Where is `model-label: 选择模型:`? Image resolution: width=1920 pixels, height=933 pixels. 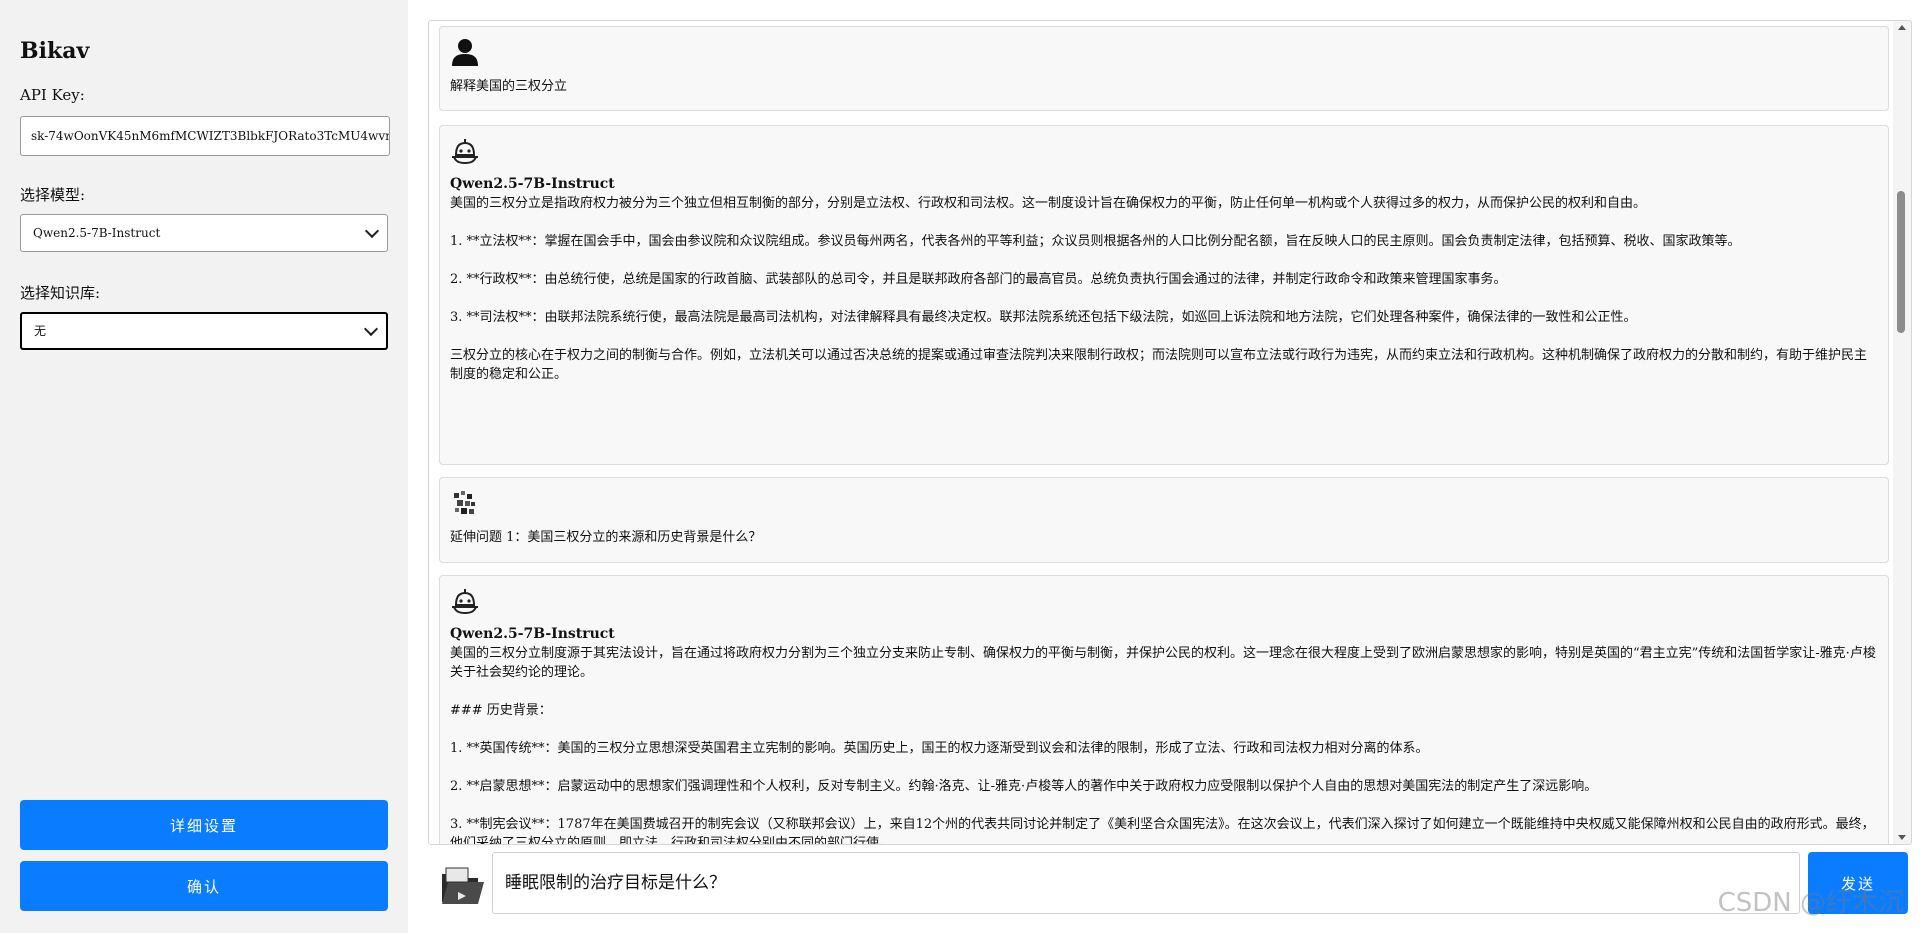
model-label: 选择模型: is located at coordinates (53, 195).